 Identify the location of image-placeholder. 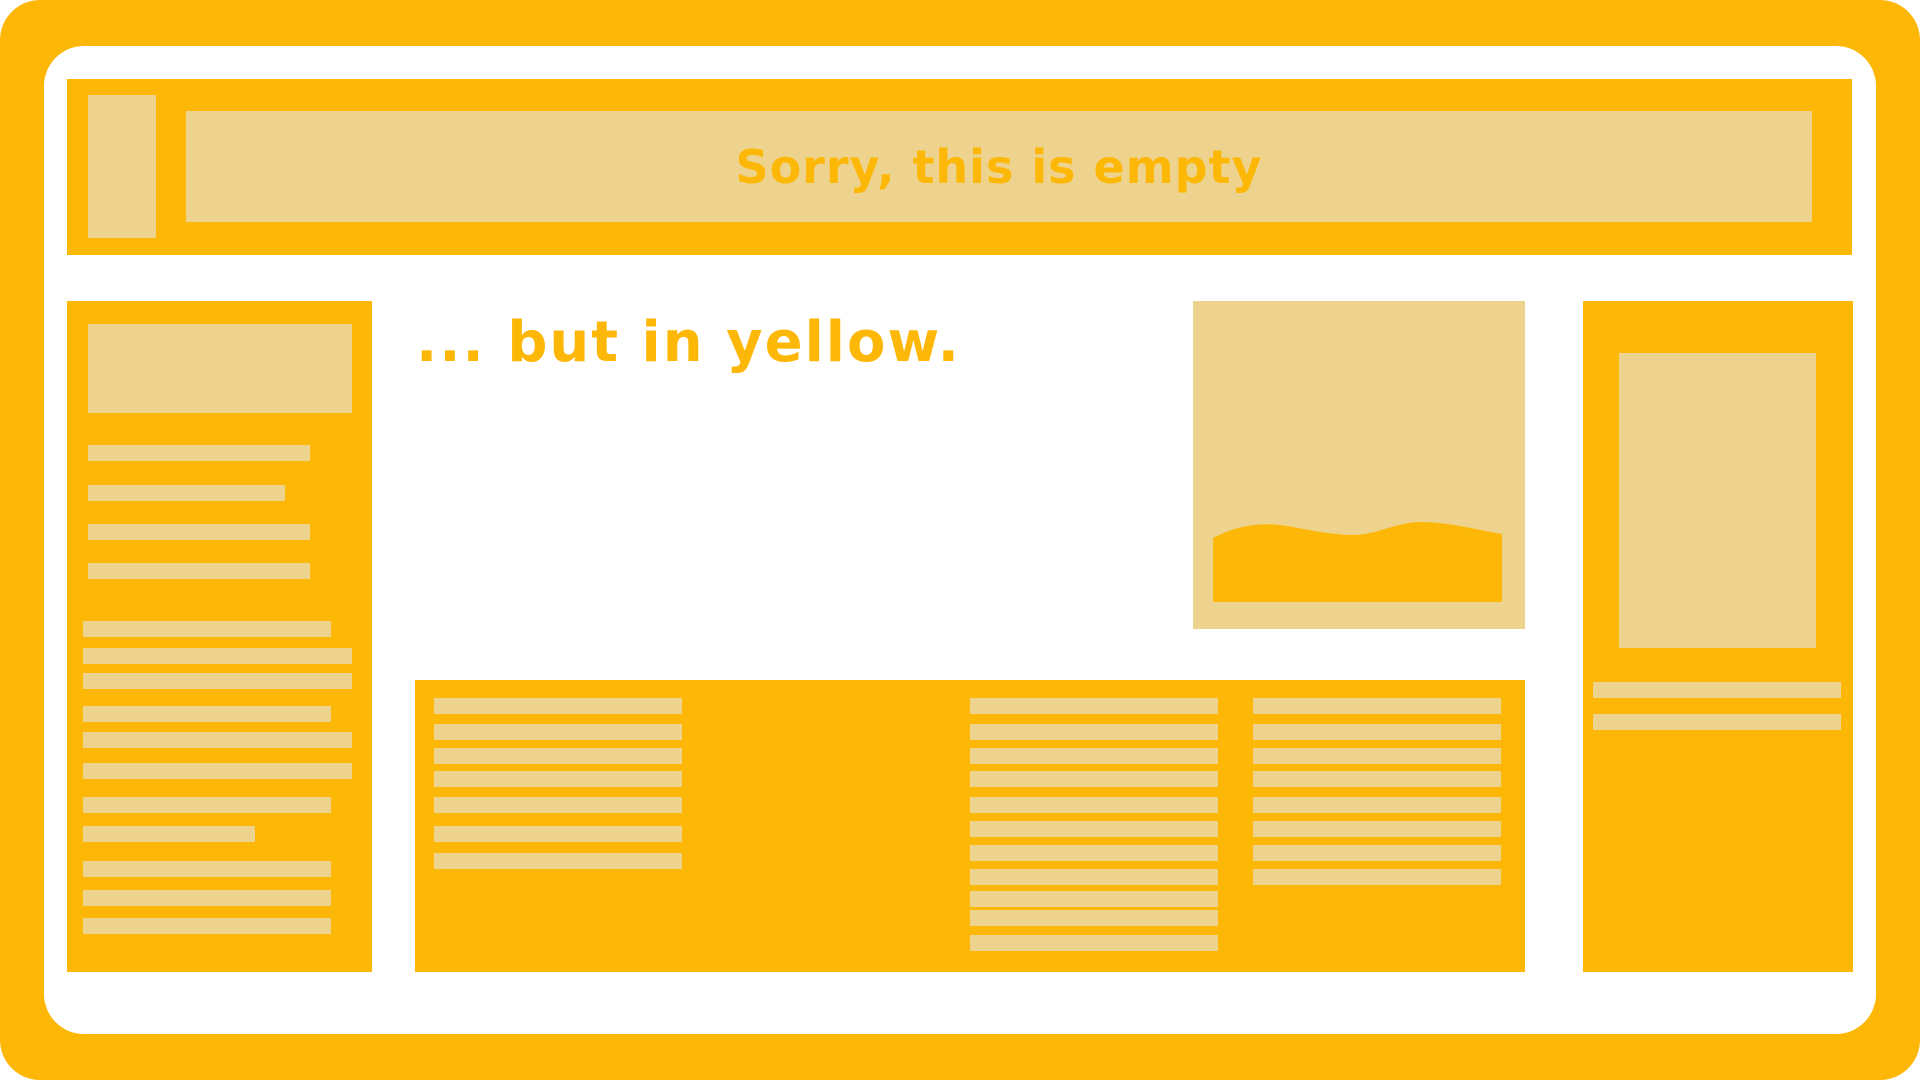
(1359, 465).